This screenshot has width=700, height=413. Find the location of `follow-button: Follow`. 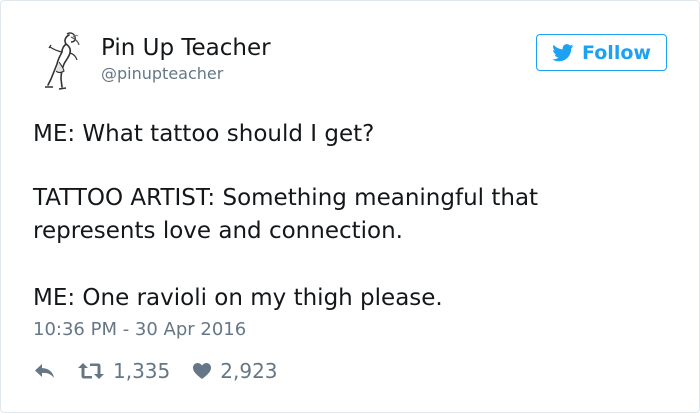

follow-button: Follow is located at coordinates (601, 52).